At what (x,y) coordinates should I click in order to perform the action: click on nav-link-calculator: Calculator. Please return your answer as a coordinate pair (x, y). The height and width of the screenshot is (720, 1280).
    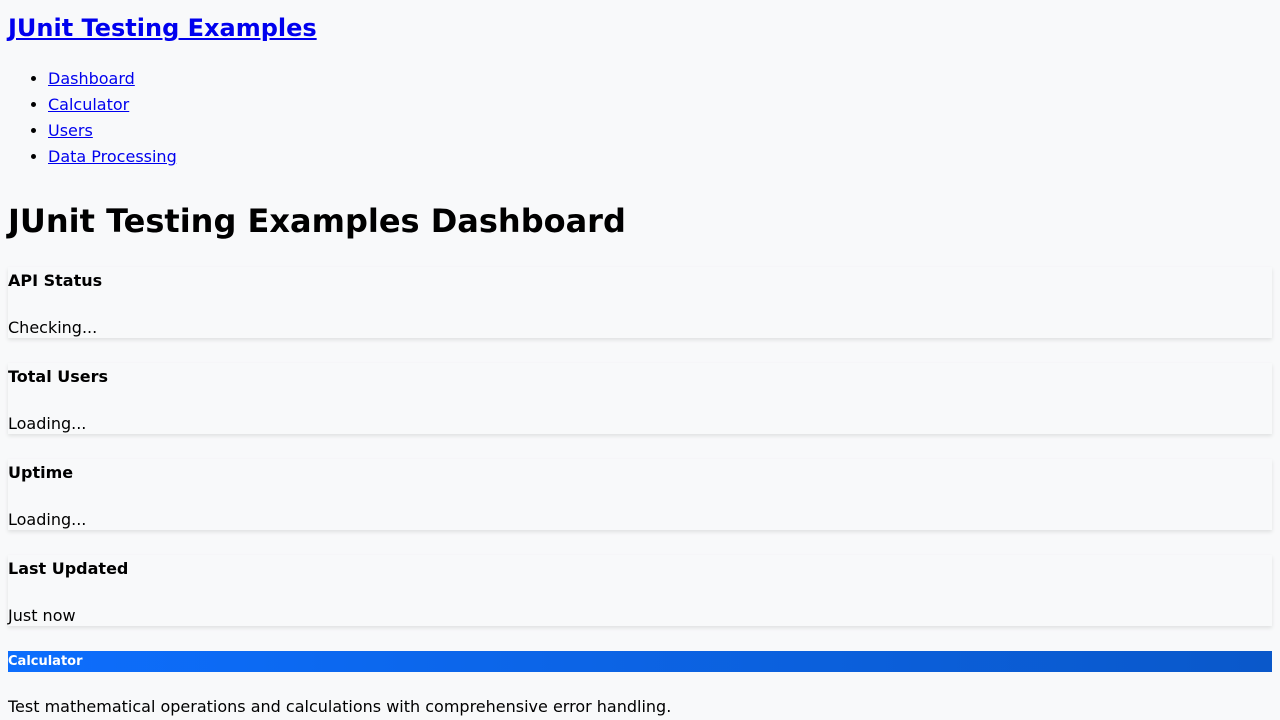
    Looking at the image, I should click on (88, 104).